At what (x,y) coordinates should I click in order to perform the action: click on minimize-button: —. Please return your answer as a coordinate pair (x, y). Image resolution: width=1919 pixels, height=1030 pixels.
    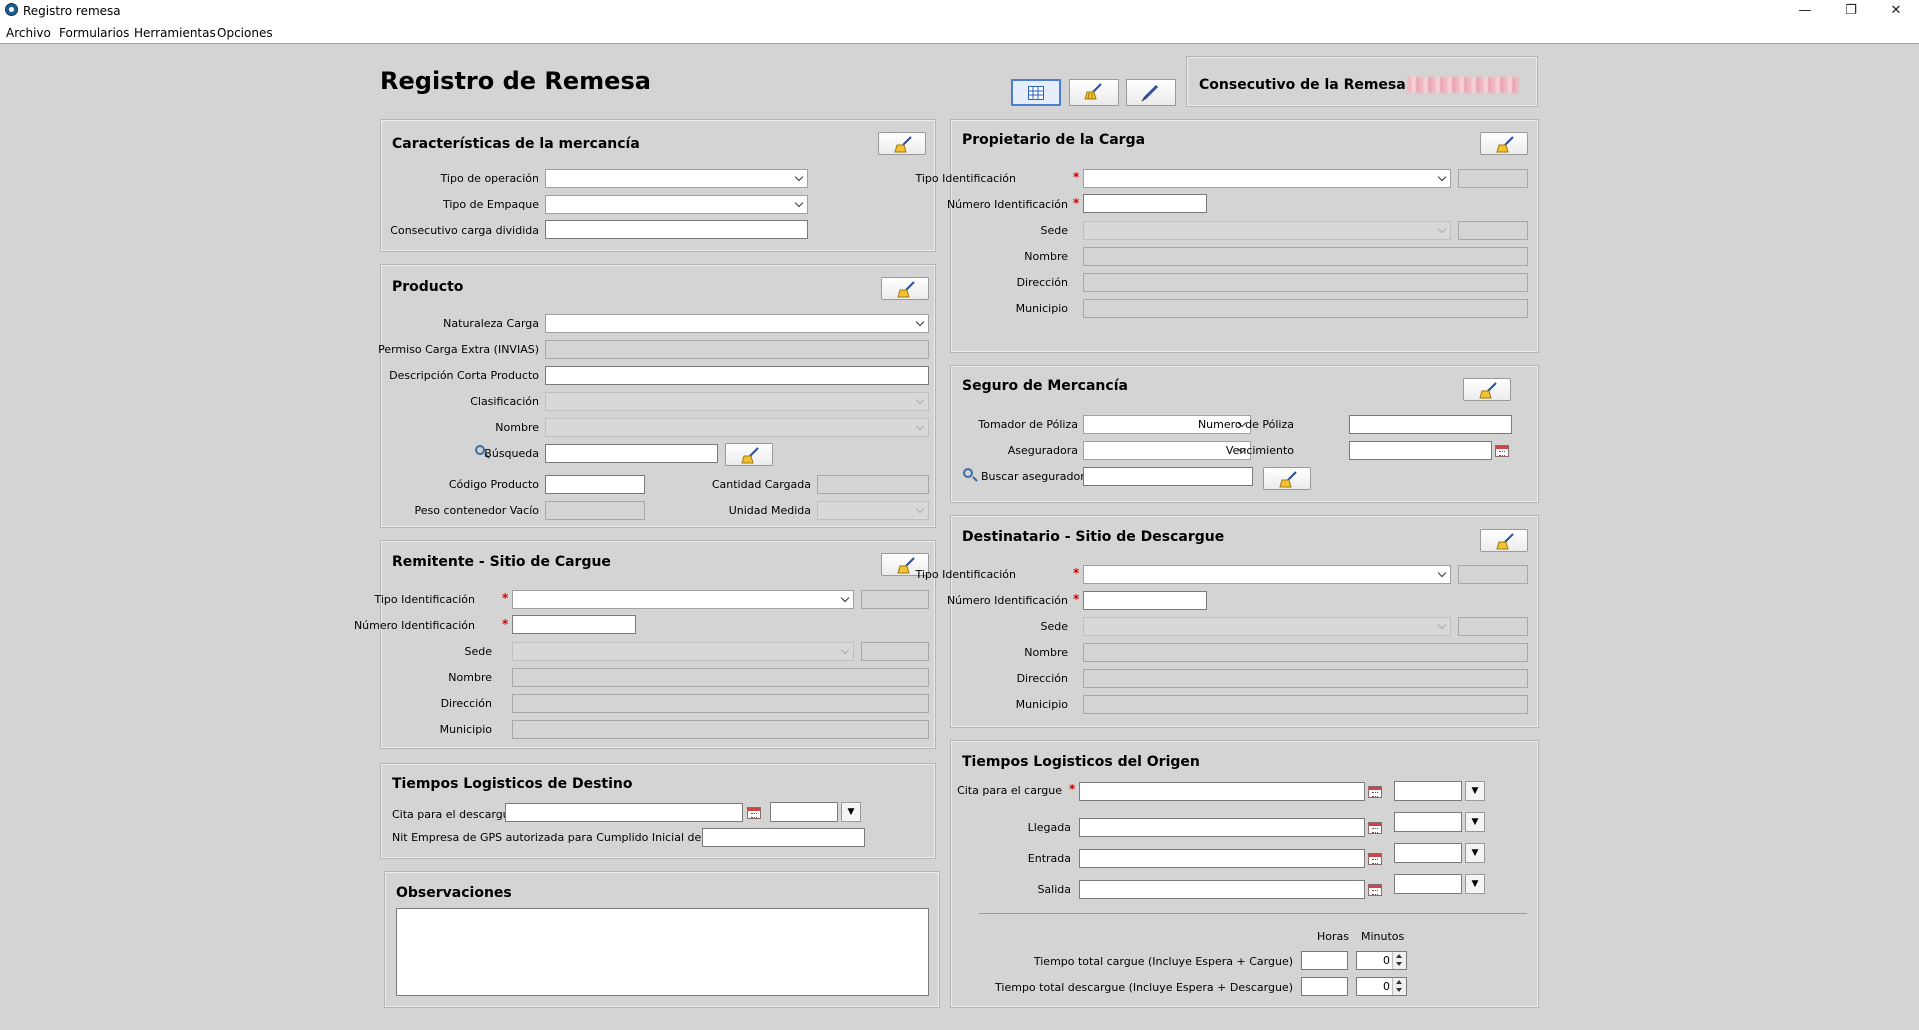
    Looking at the image, I should click on (1805, 11).